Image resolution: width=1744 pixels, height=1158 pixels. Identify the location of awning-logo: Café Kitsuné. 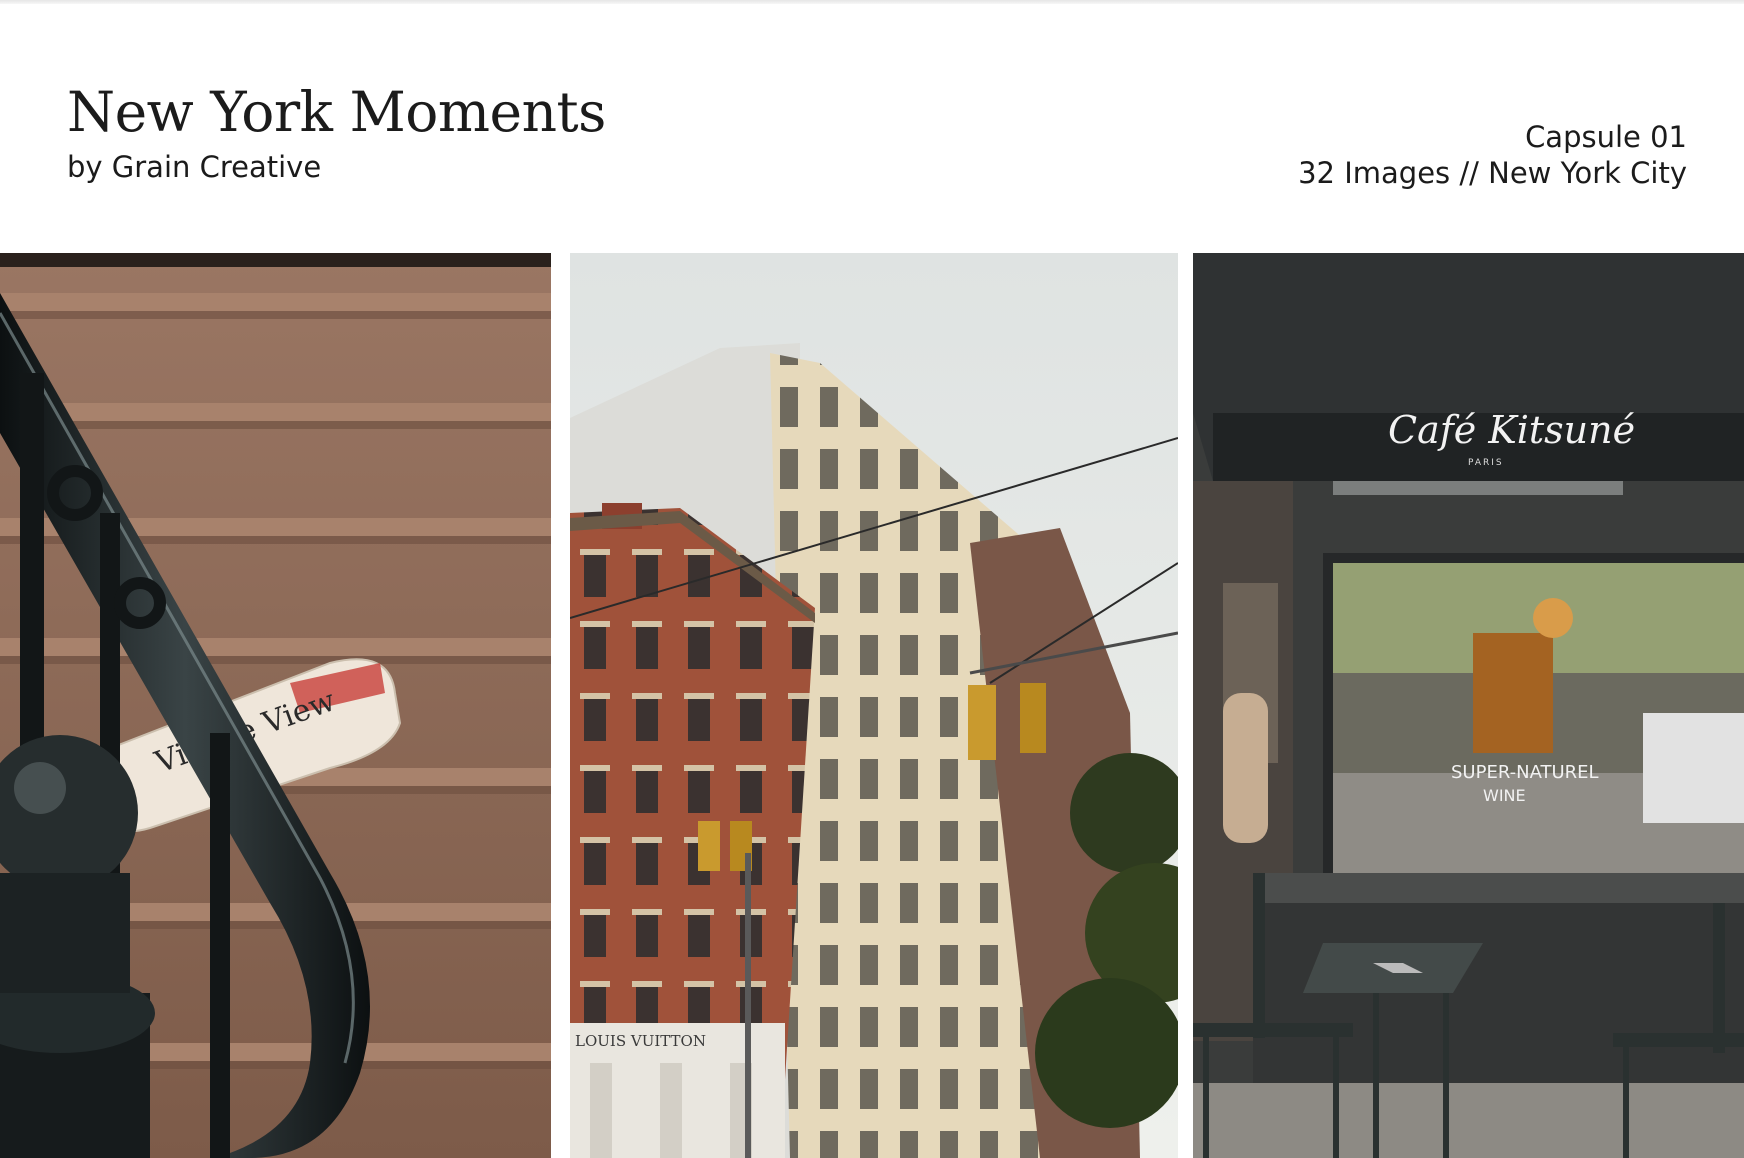
(1511, 430).